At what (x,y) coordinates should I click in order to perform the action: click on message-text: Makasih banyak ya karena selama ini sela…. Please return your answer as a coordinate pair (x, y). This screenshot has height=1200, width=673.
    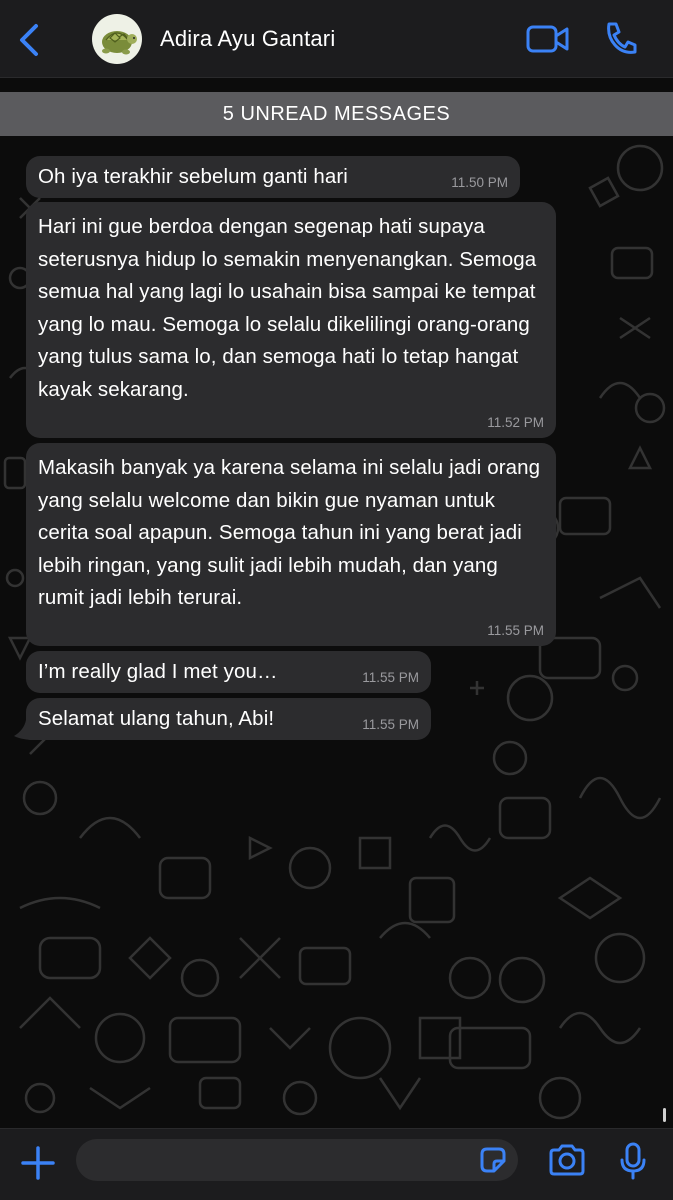
    Looking at the image, I should click on (289, 532).